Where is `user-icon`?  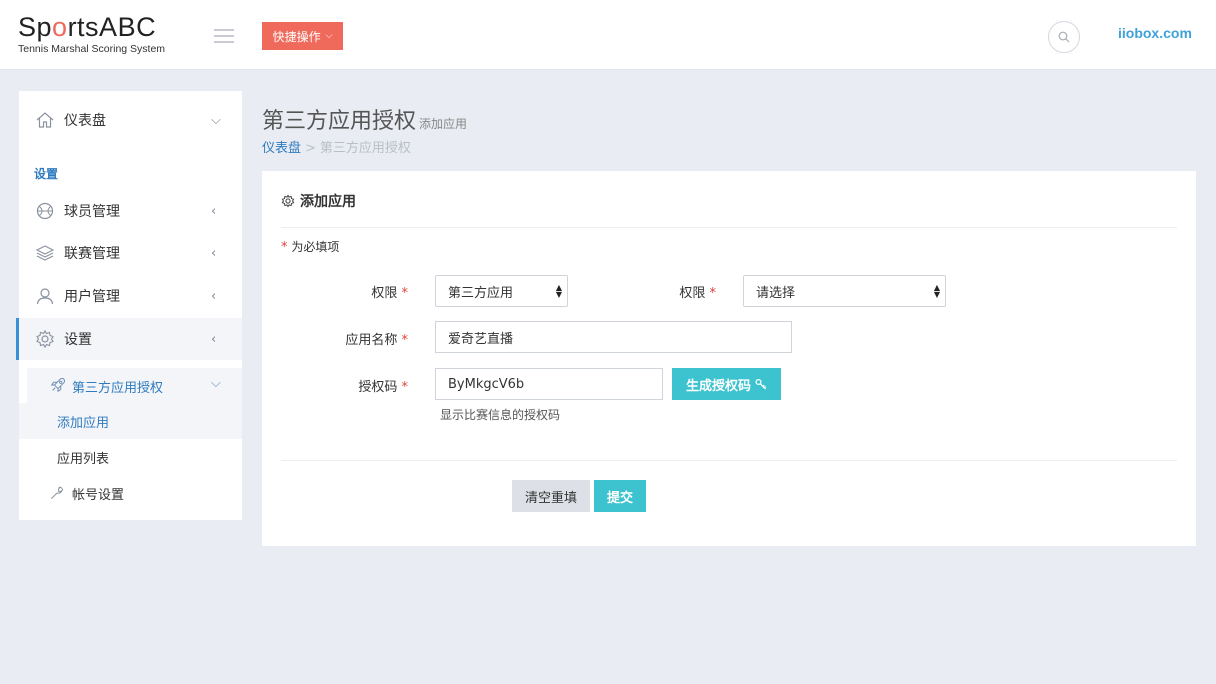
user-icon is located at coordinates (45, 296).